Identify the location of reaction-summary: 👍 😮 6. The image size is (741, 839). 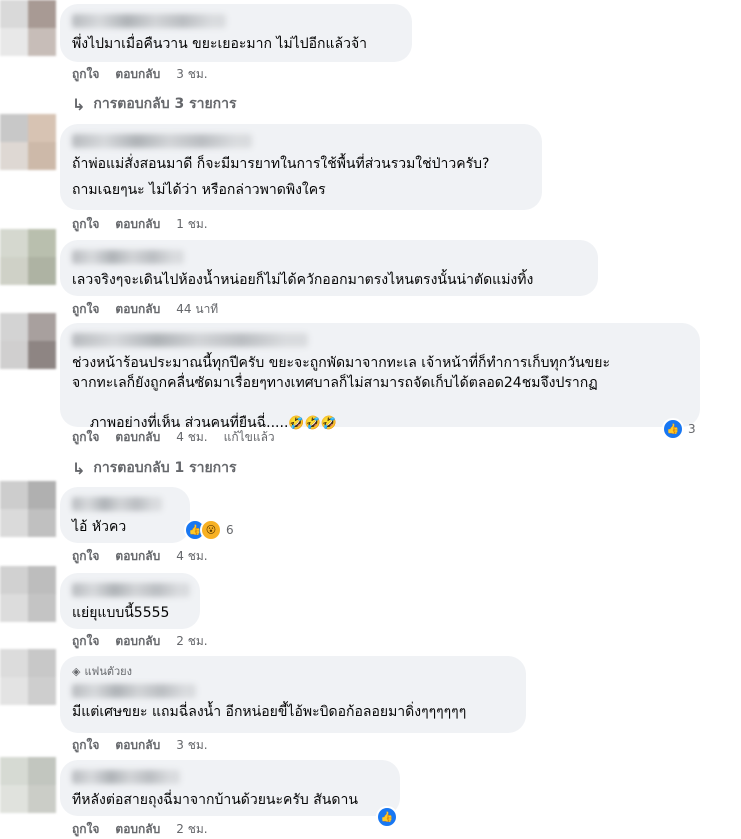
(209, 530).